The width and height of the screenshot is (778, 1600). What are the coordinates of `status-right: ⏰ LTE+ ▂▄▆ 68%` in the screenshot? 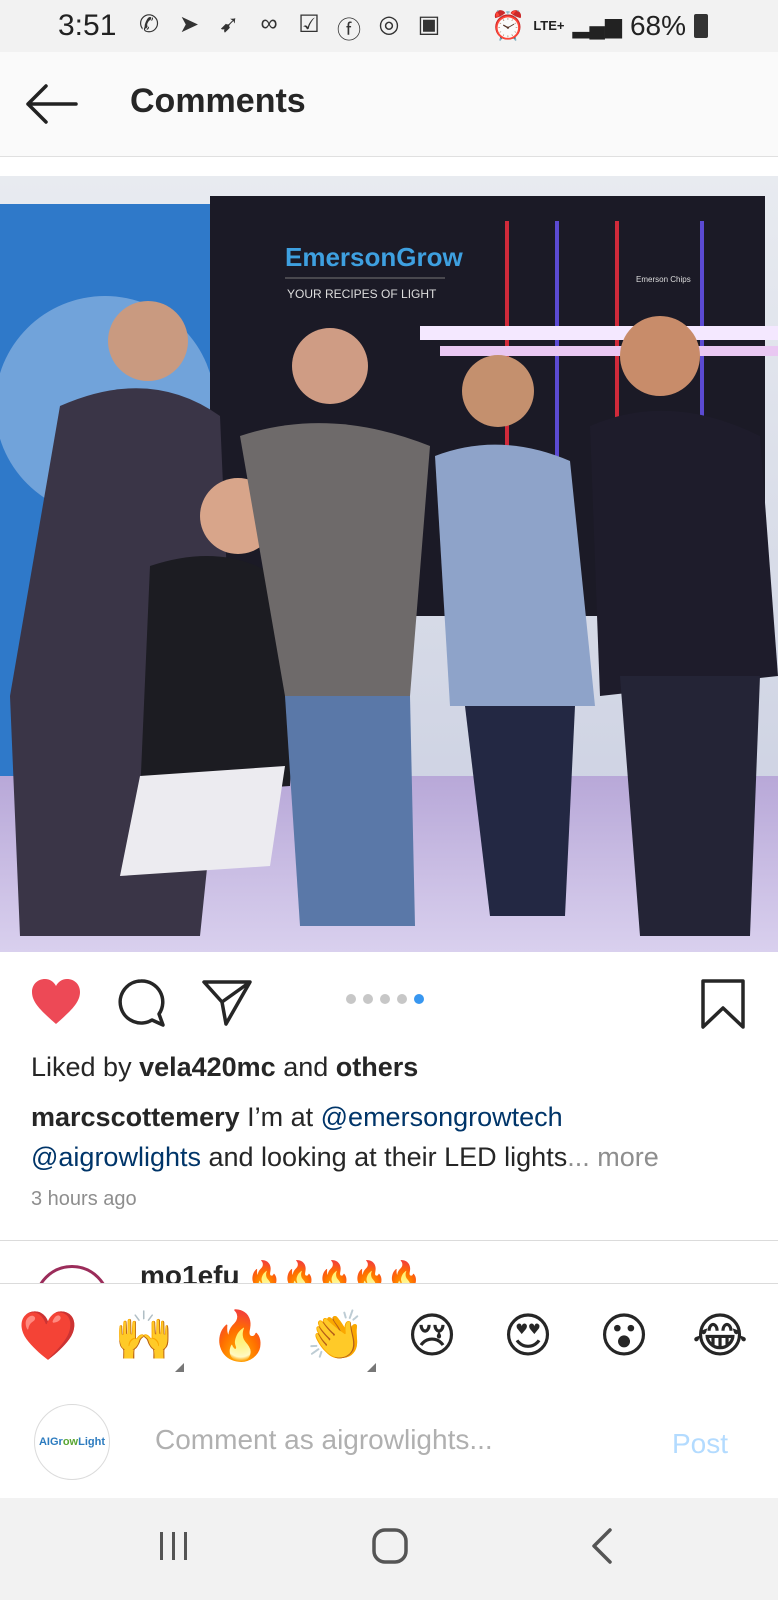 It's located at (599, 25).